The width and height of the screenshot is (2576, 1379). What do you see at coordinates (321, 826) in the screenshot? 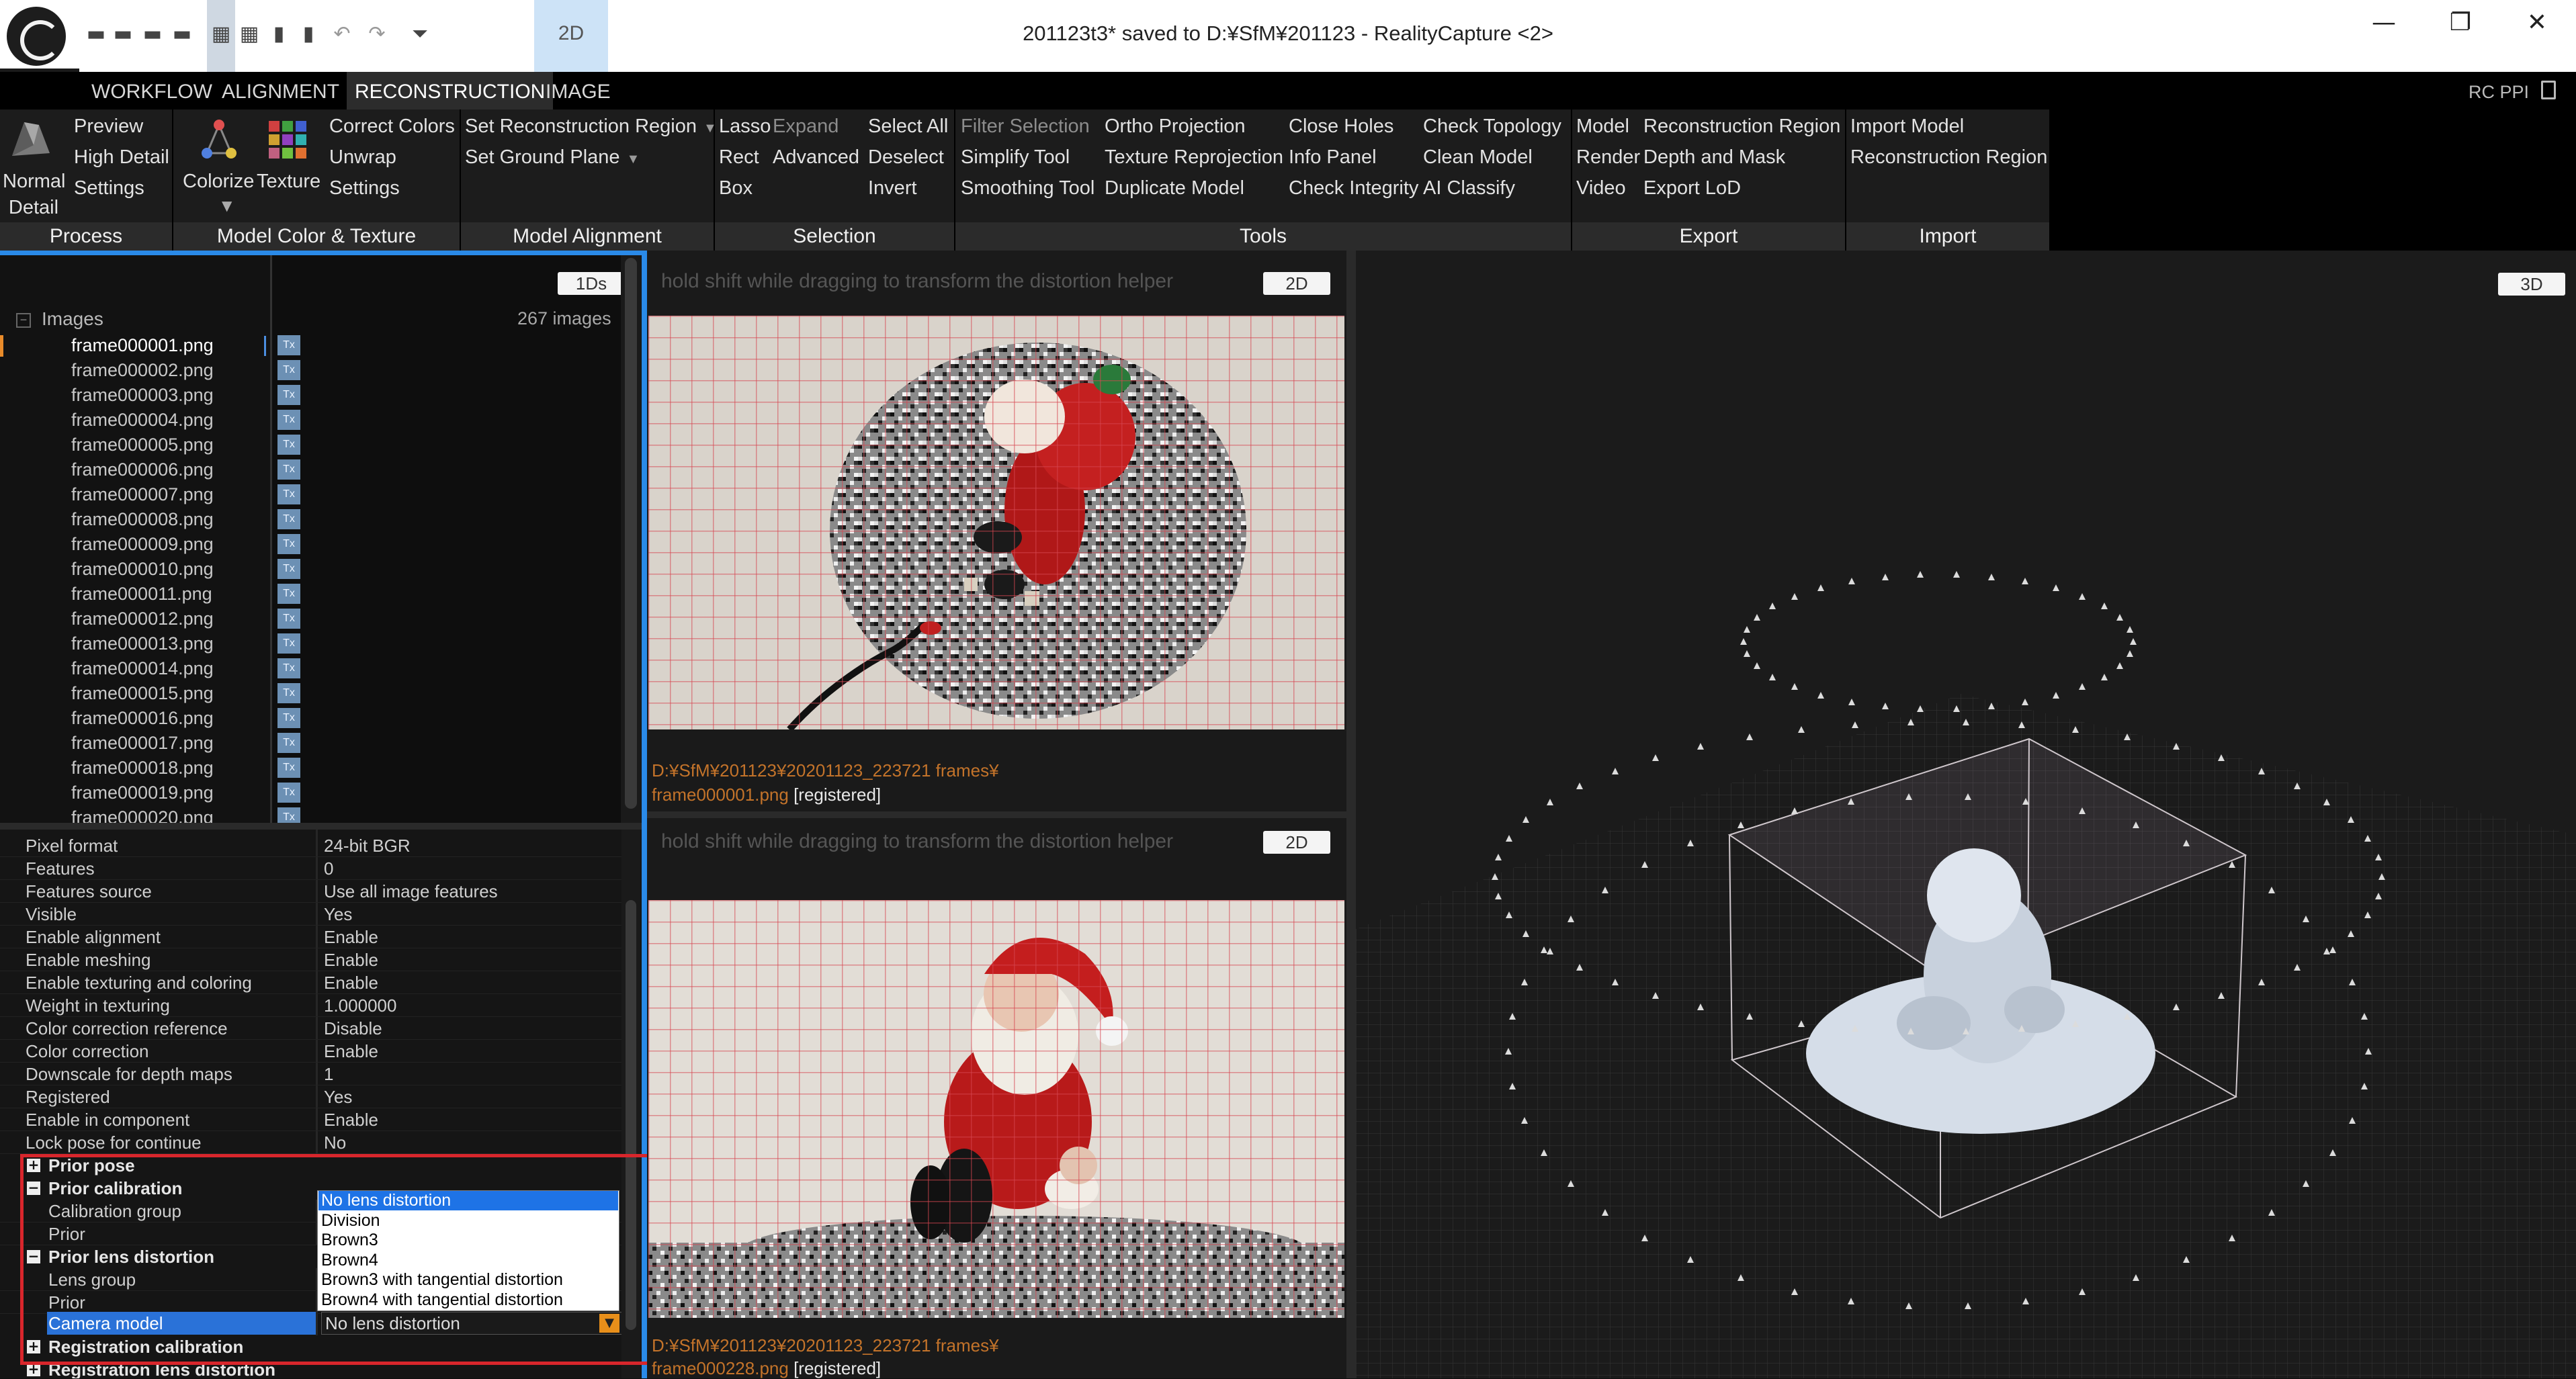
I see `panel-splitter` at bounding box center [321, 826].